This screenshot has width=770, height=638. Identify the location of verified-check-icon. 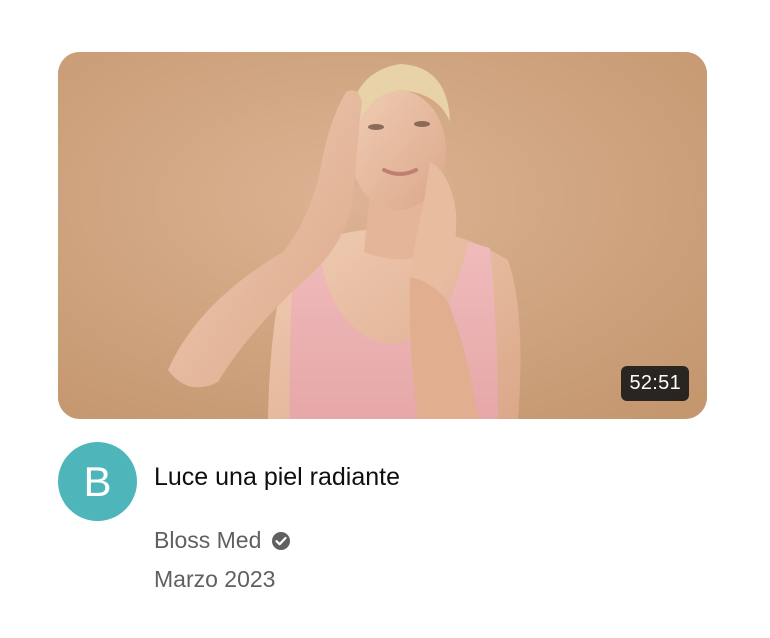
(281, 540).